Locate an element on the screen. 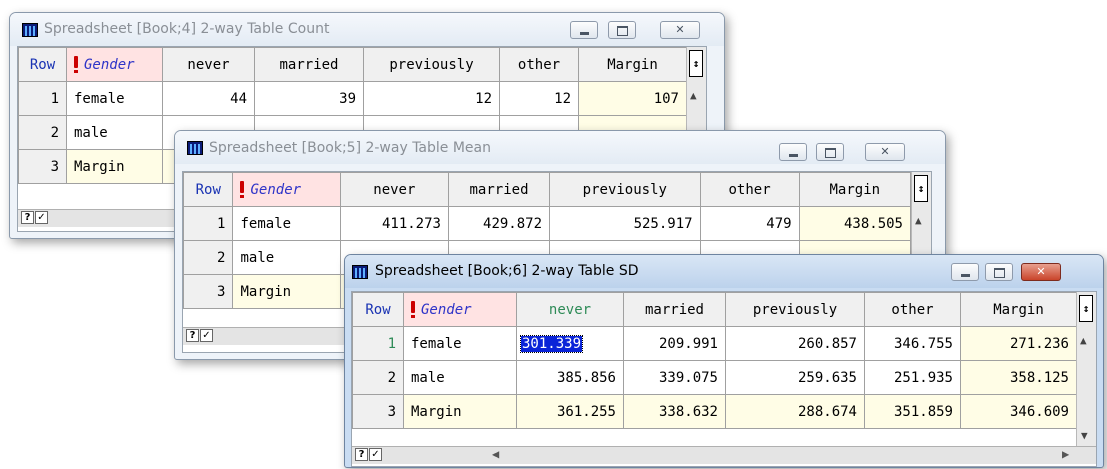 The height and width of the screenshot is (469, 1107). cell: 260.857 is located at coordinates (795, 343).